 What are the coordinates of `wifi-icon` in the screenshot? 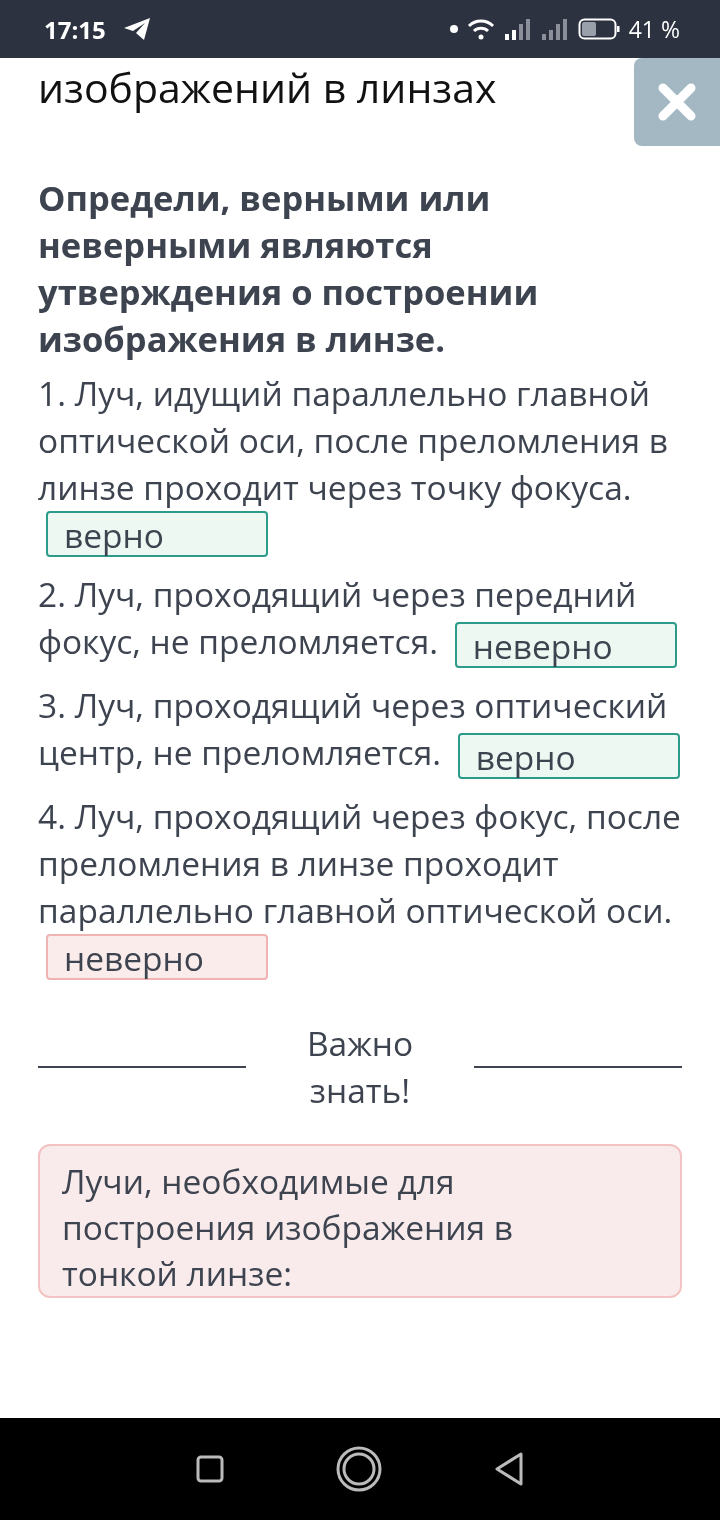 It's located at (480, 29).